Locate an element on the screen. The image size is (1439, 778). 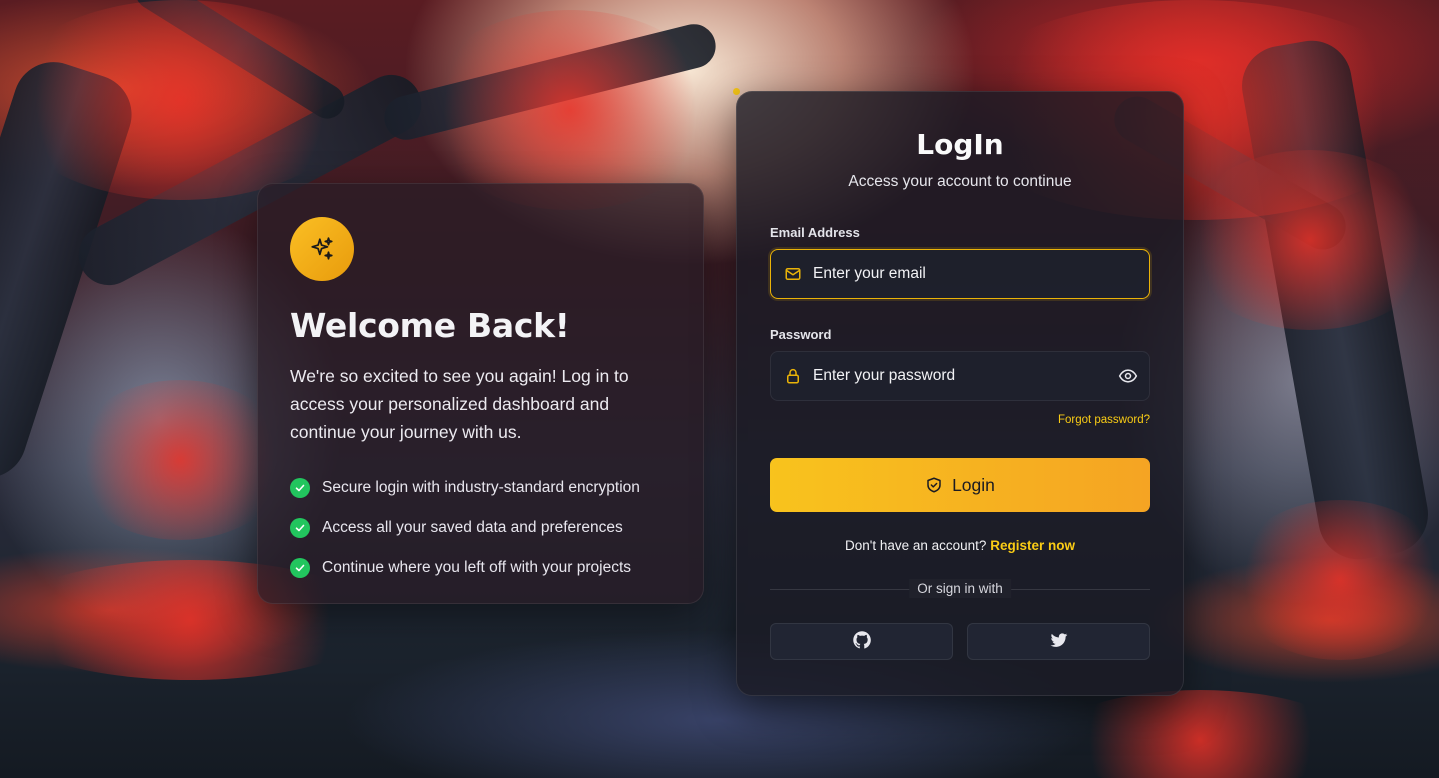
login-subtitle: Access your account to continue is located at coordinates (960, 181).